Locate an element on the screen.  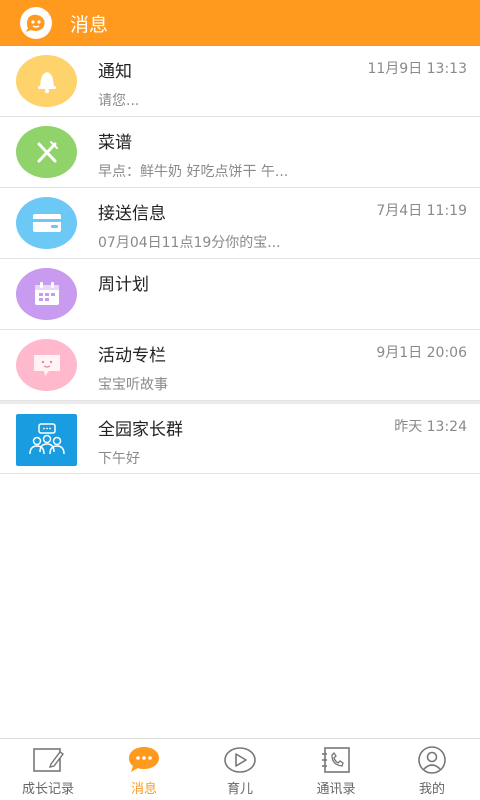
bell-icon is located at coordinates (46, 81).